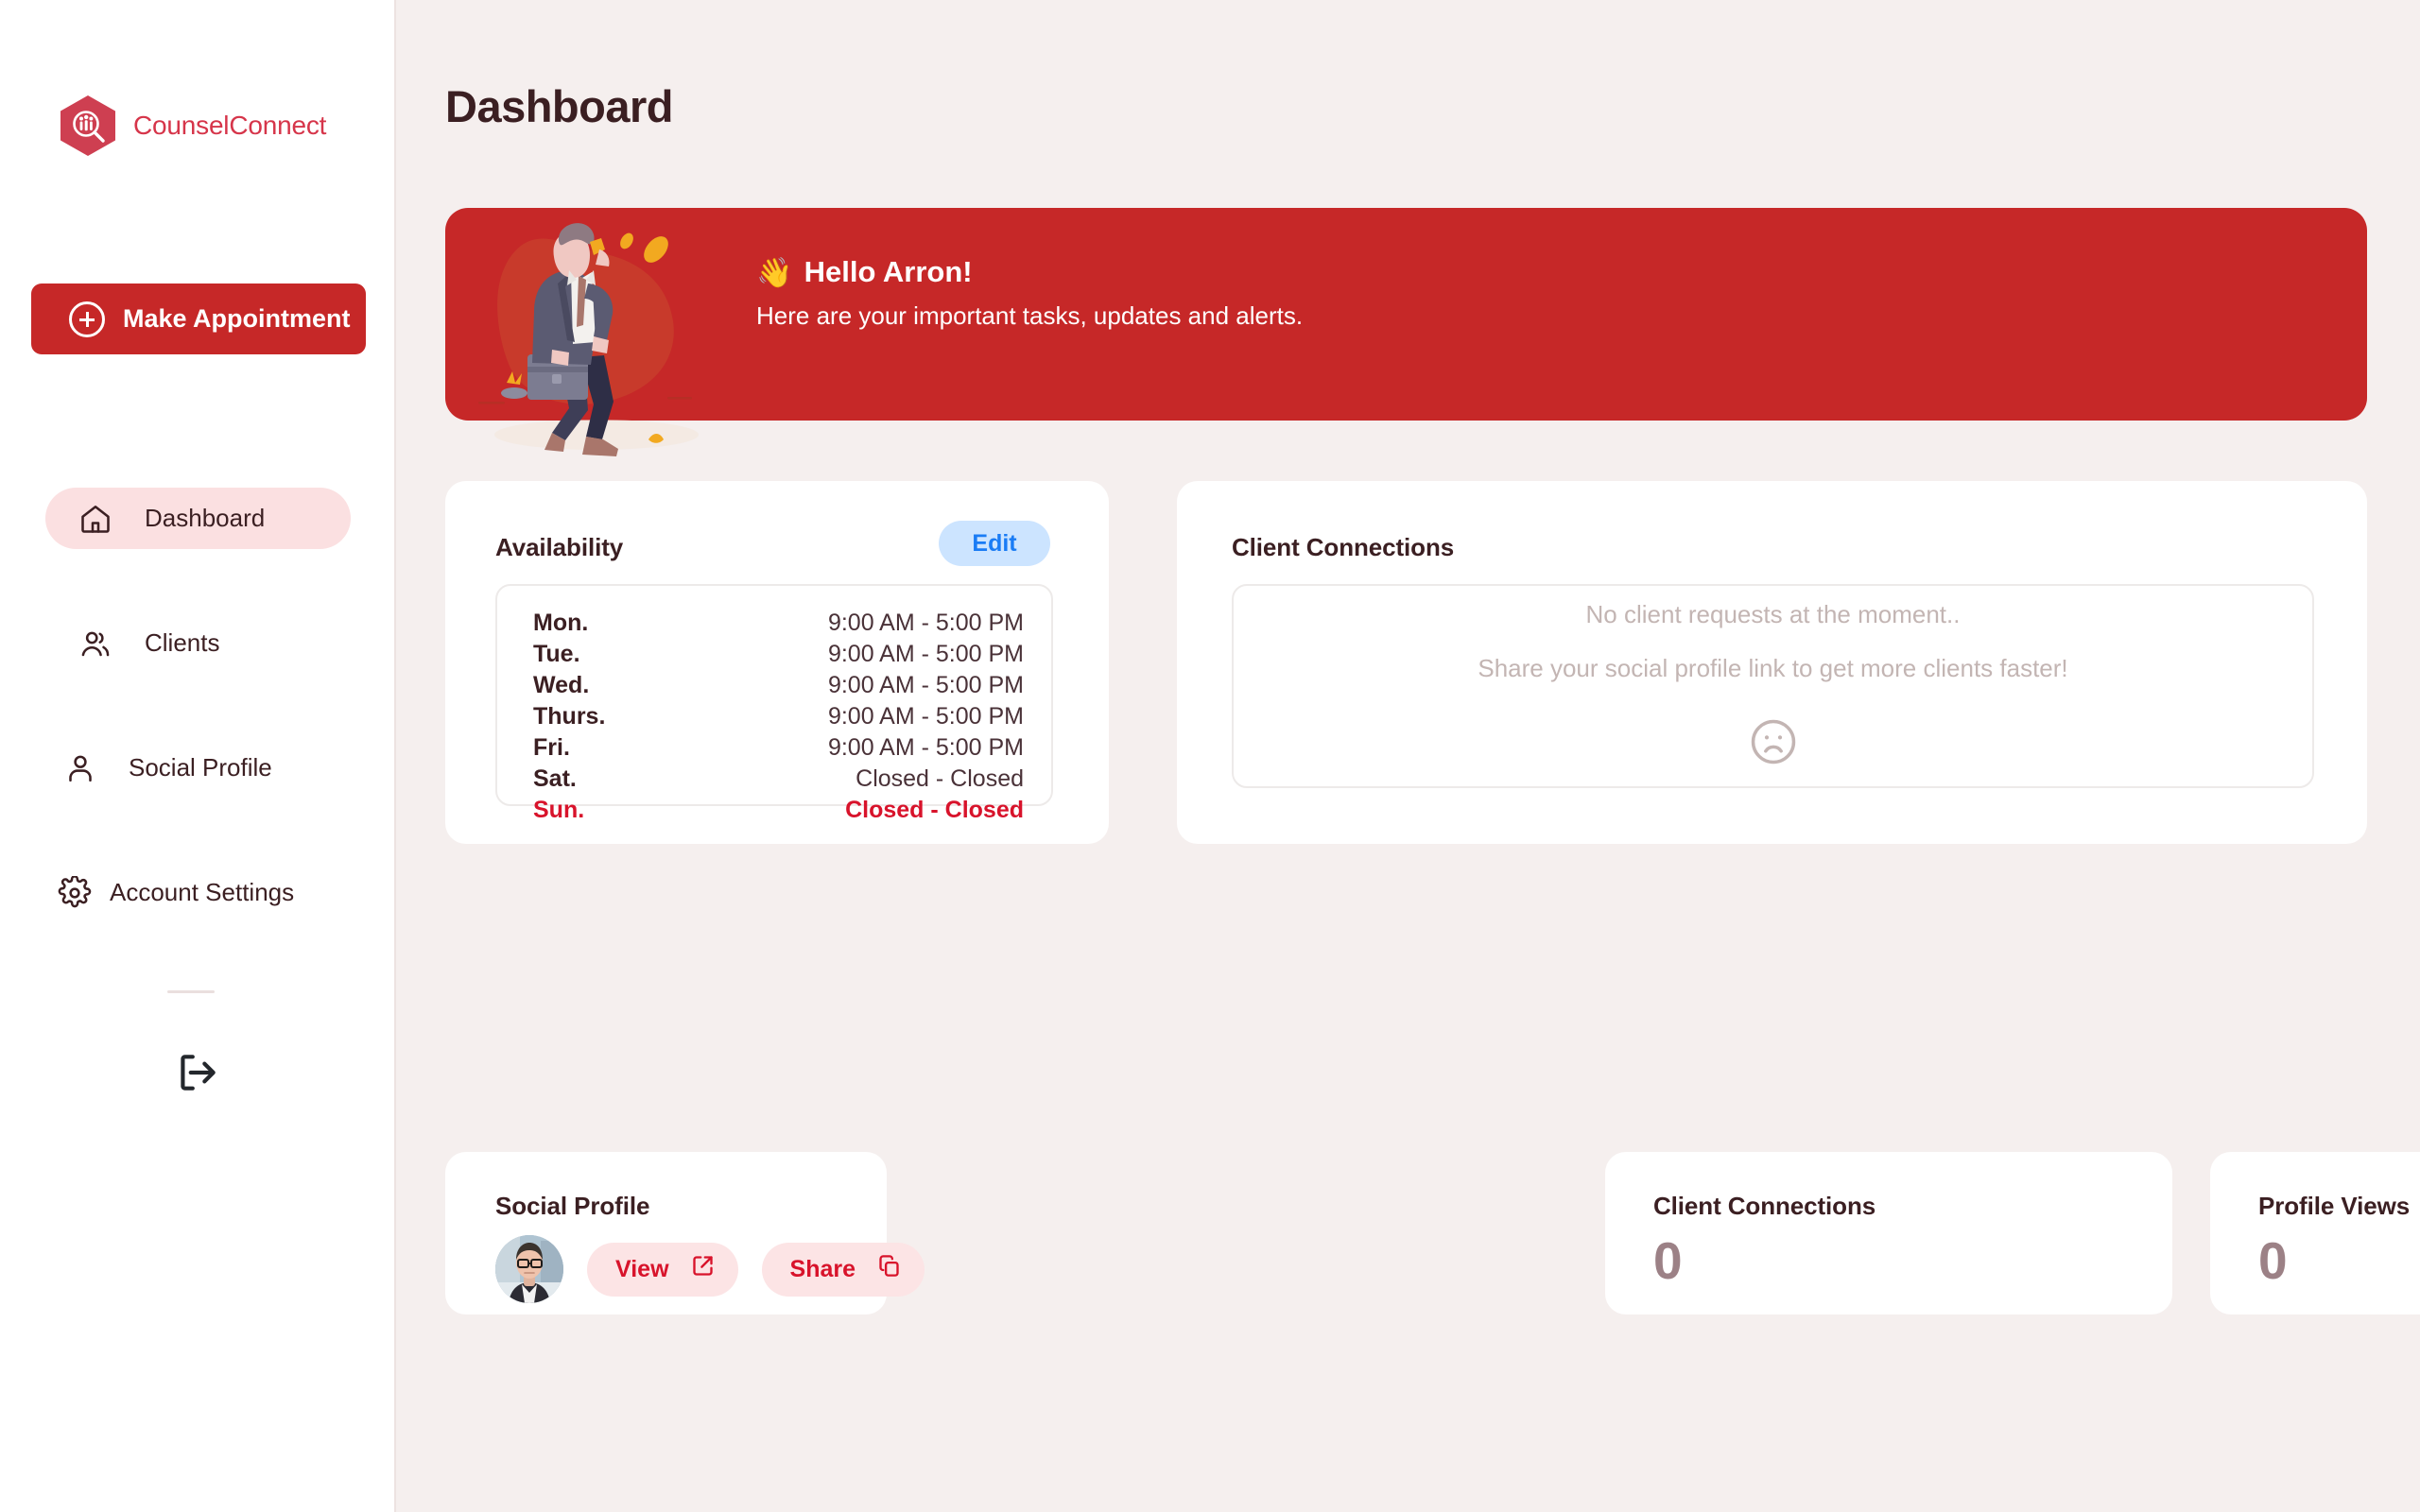 This screenshot has width=2420, height=1512. I want to click on availability-row: Mon. 9:00 AM - 5:00 PM, so click(778, 625).